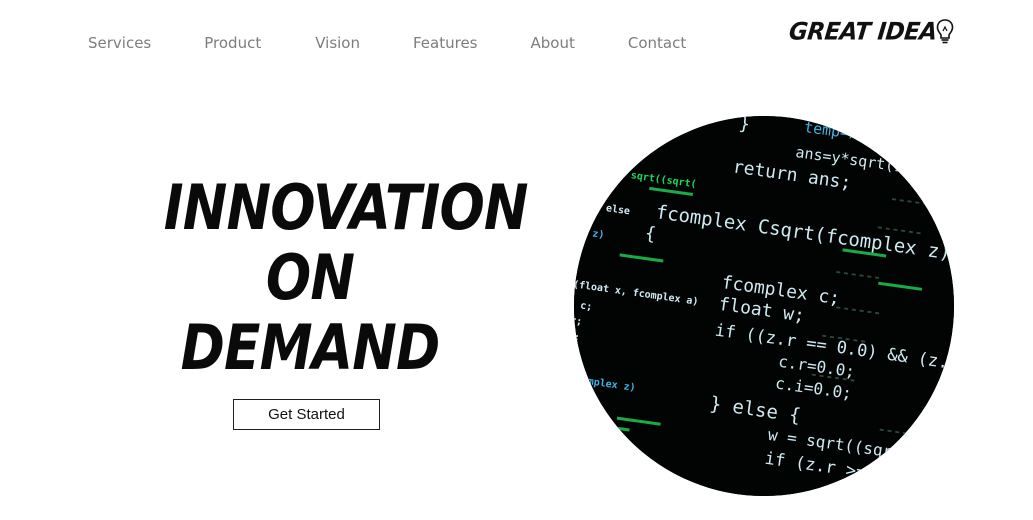 The image size is (1033, 520). Describe the element at coordinates (445, 43) in the screenshot. I see `nav-item-features: Features` at that location.